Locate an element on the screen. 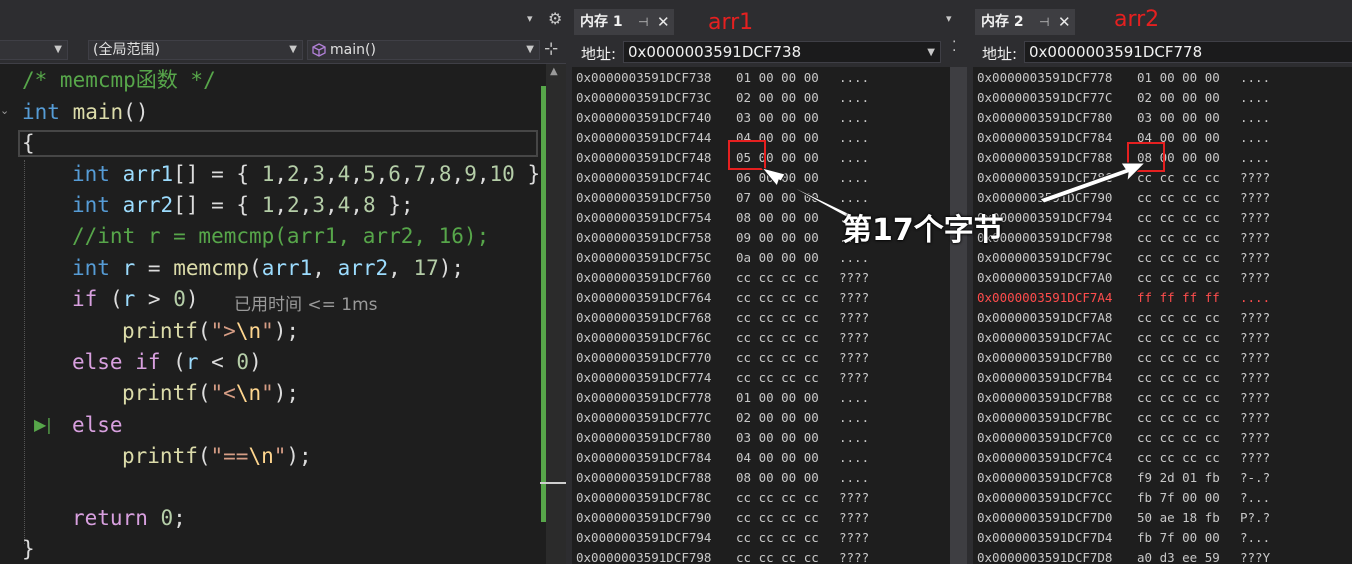  annotation-arrows is located at coordinates (953, 191).